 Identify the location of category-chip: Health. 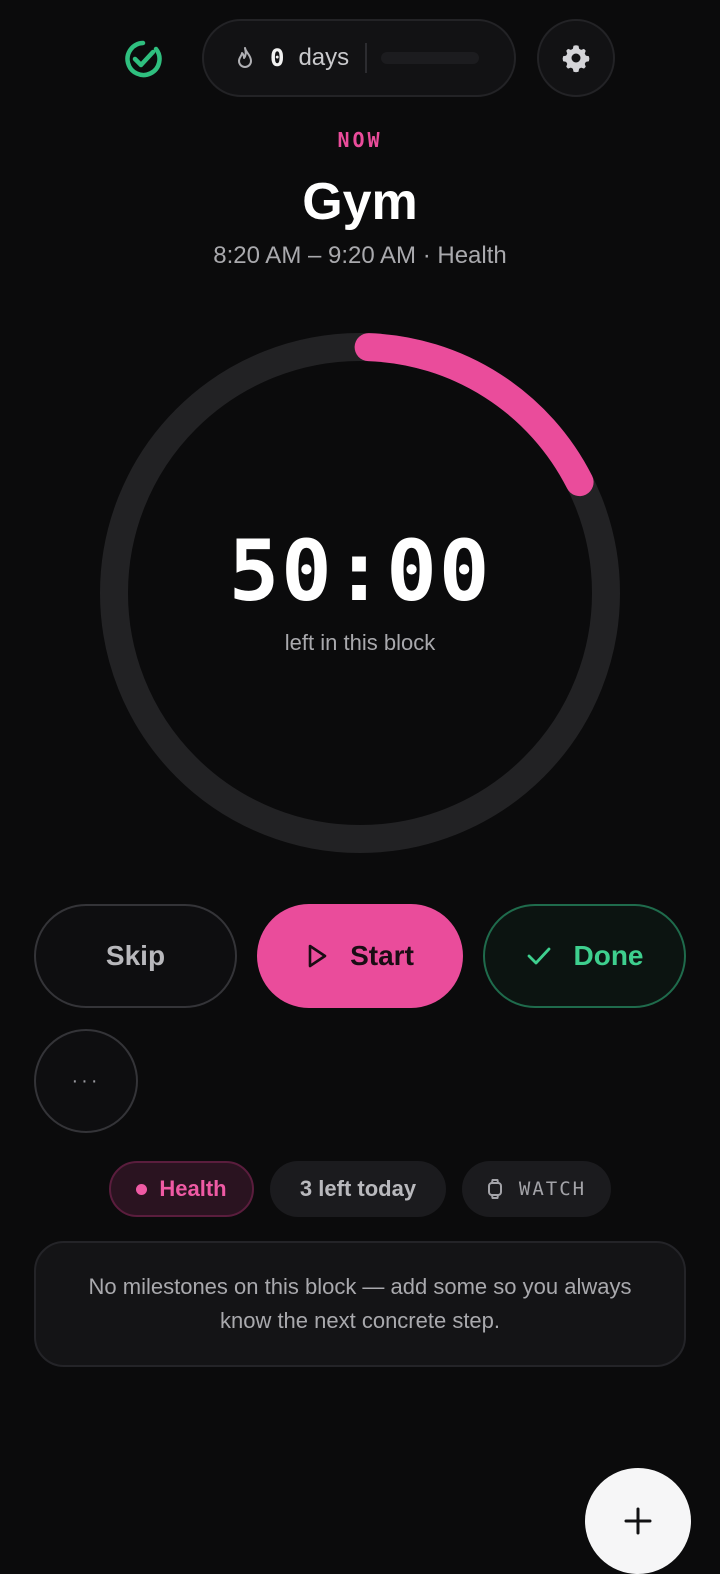
(181, 1189).